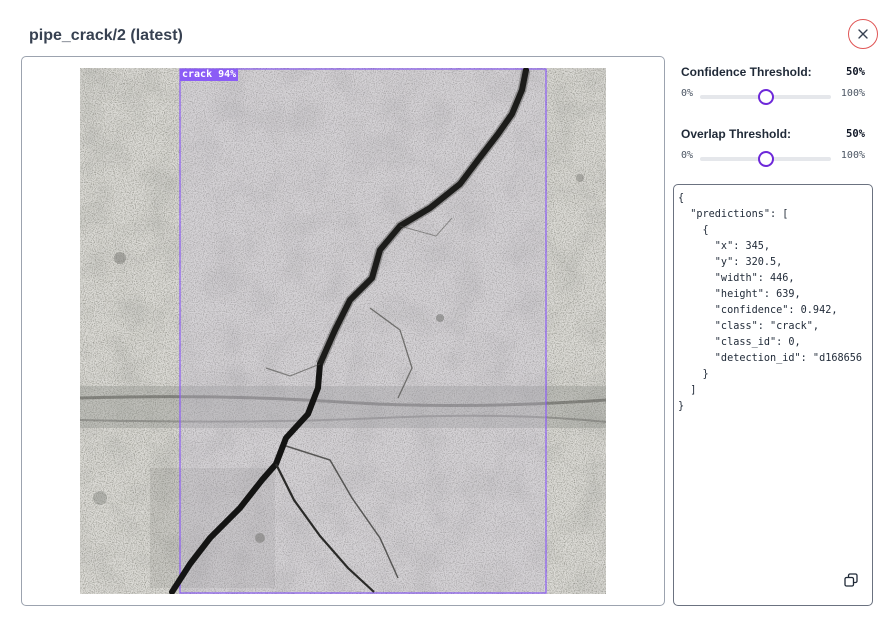  What do you see at coordinates (736, 134) in the screenshot?
I see `overlap-label: Overlap Threshold:` at bounding box center [736, 134].